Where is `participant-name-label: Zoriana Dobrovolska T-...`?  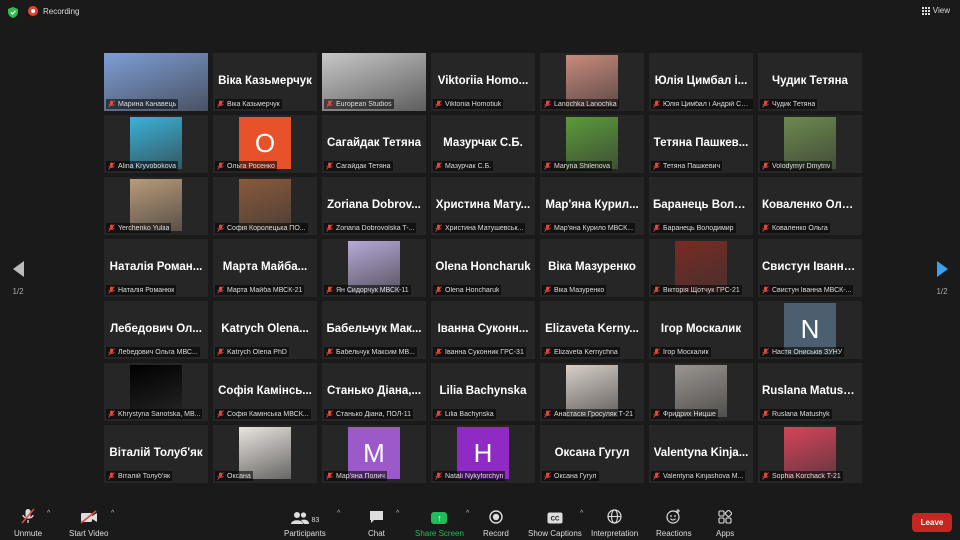 participant-name-label: Zoriana Dobrovolska T-... is located at coordinates (370, 228).